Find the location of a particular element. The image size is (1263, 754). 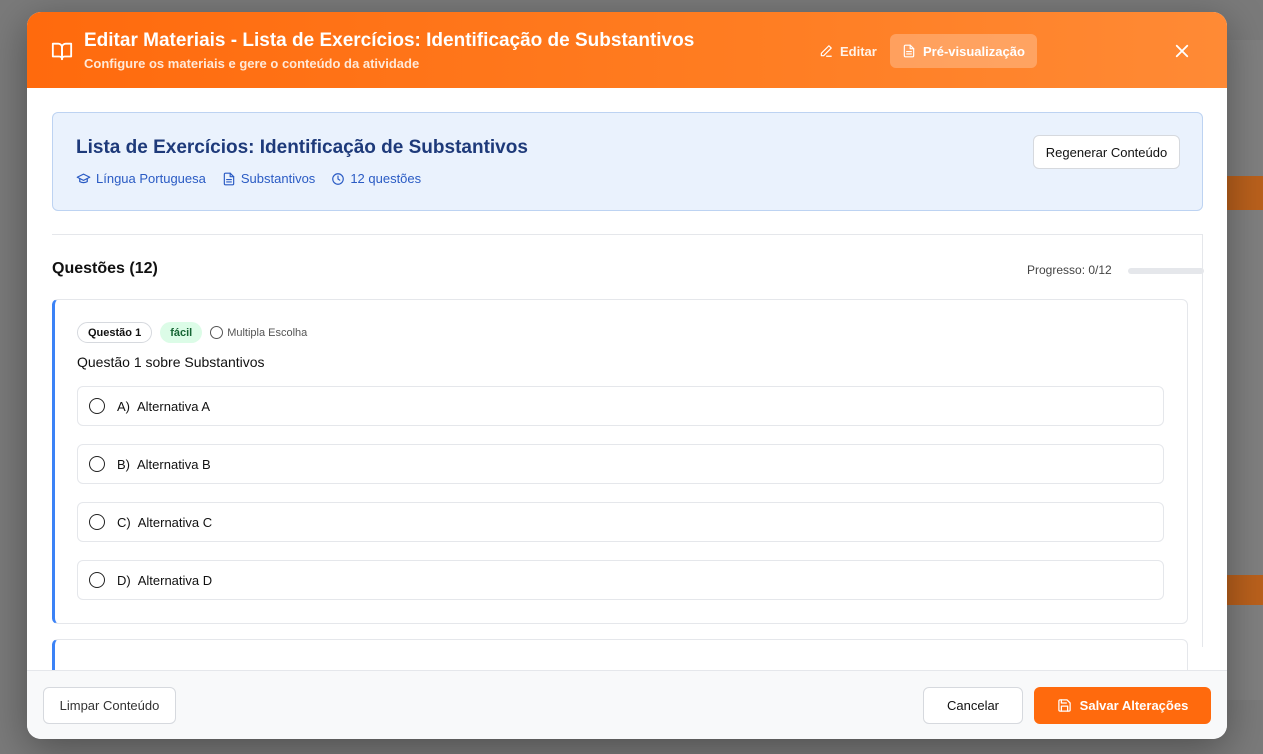

close-icon is located at coordinates (1182, 51).